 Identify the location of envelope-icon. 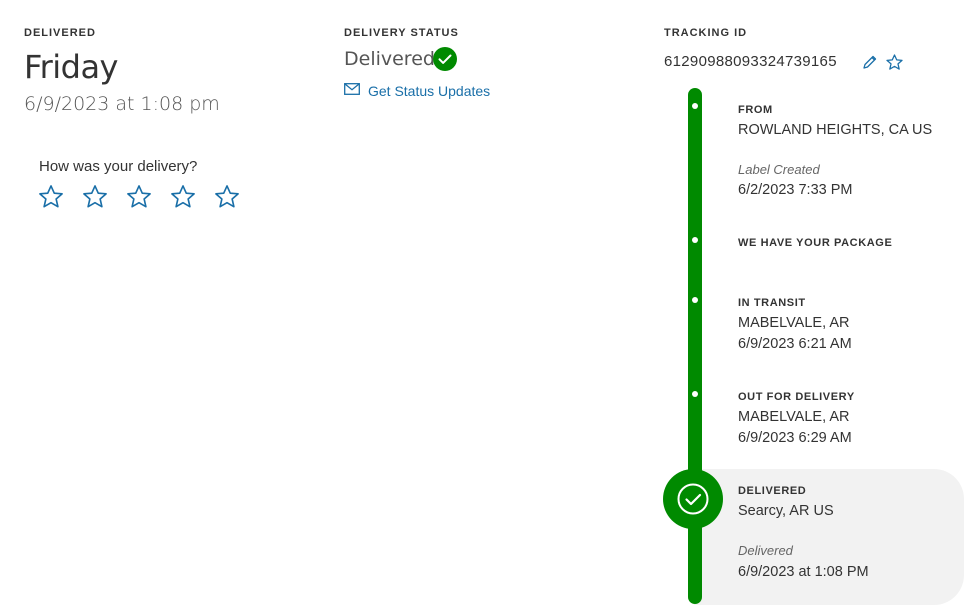
(352, 89).